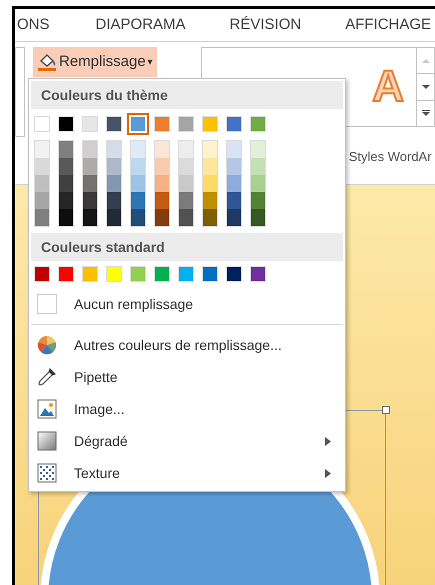 The width and height of the screenshot is (435, 585). Describe the element at coordinates (47, 473) in the screenshot. I see `texture-icon` at that location.